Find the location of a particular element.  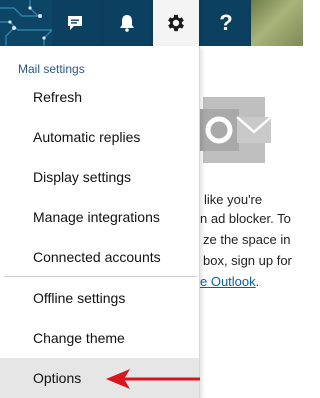

gear-icon is located at coordinates (176, 23).